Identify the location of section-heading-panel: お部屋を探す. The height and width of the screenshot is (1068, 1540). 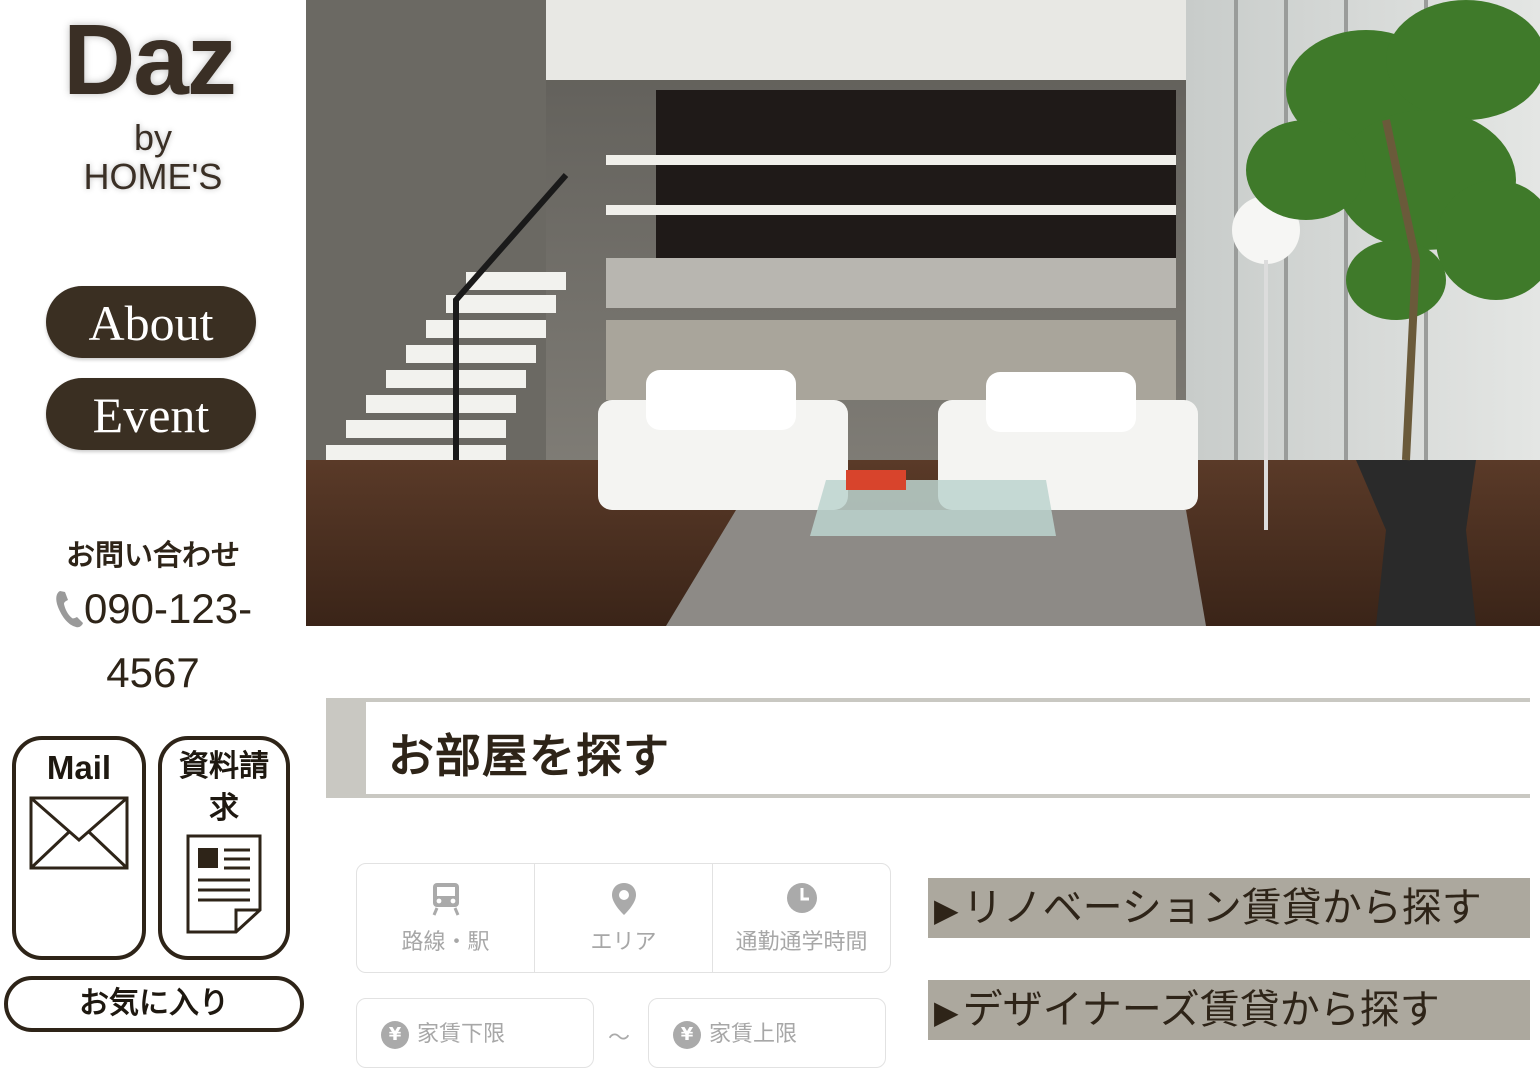
(948, 748).